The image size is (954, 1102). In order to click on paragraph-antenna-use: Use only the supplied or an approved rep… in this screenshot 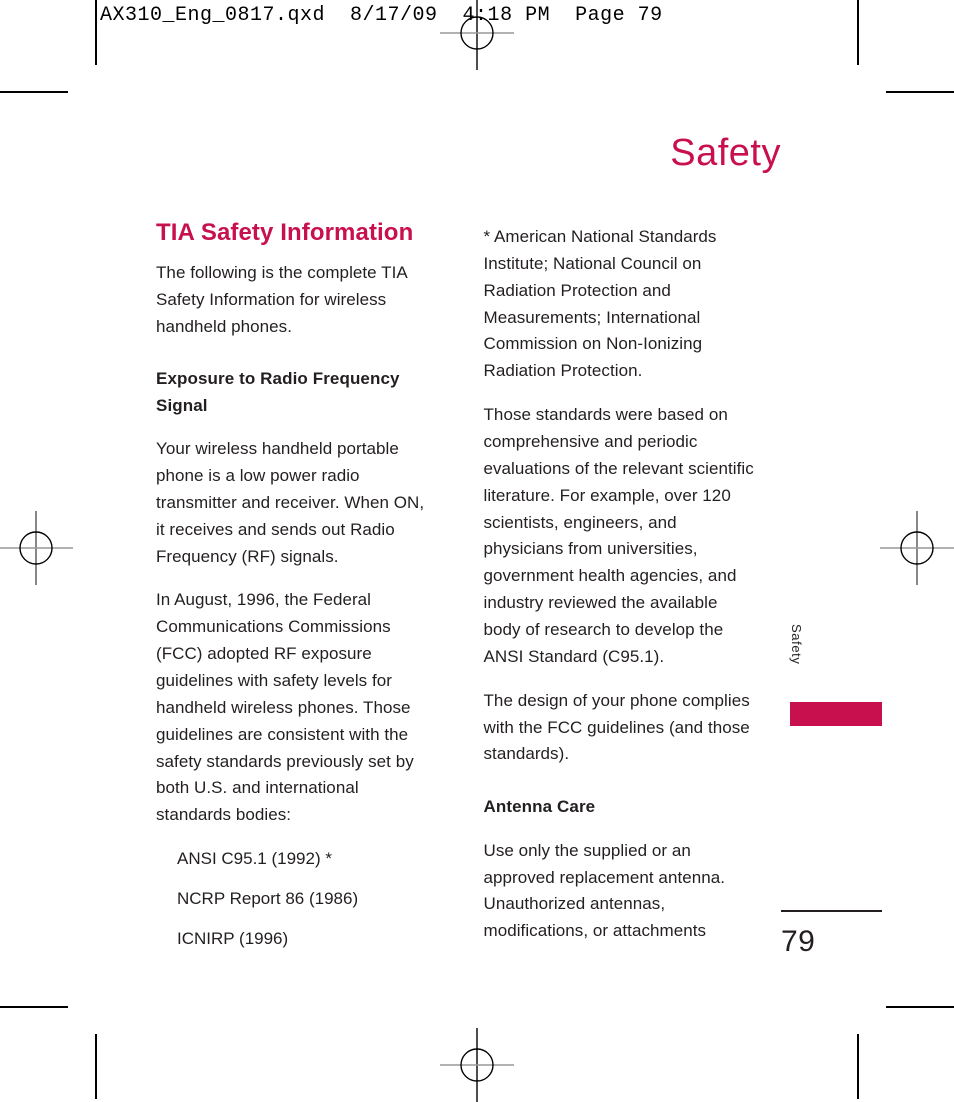, I will do `click(604, 890)`.